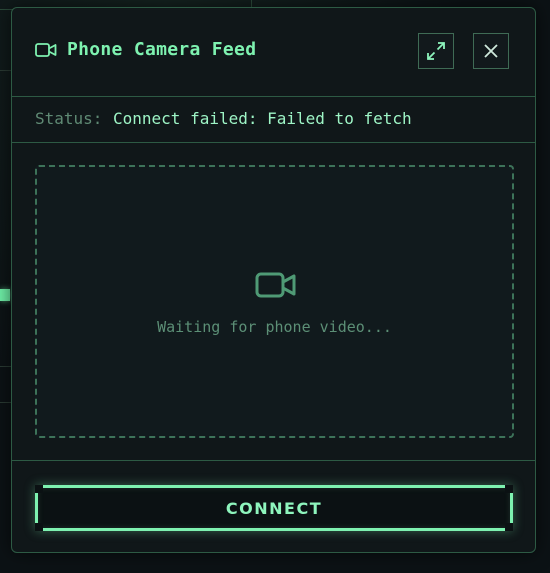 The image size is (550, 573). I want to click on connect-button: CONNECT, so click(274, 508).